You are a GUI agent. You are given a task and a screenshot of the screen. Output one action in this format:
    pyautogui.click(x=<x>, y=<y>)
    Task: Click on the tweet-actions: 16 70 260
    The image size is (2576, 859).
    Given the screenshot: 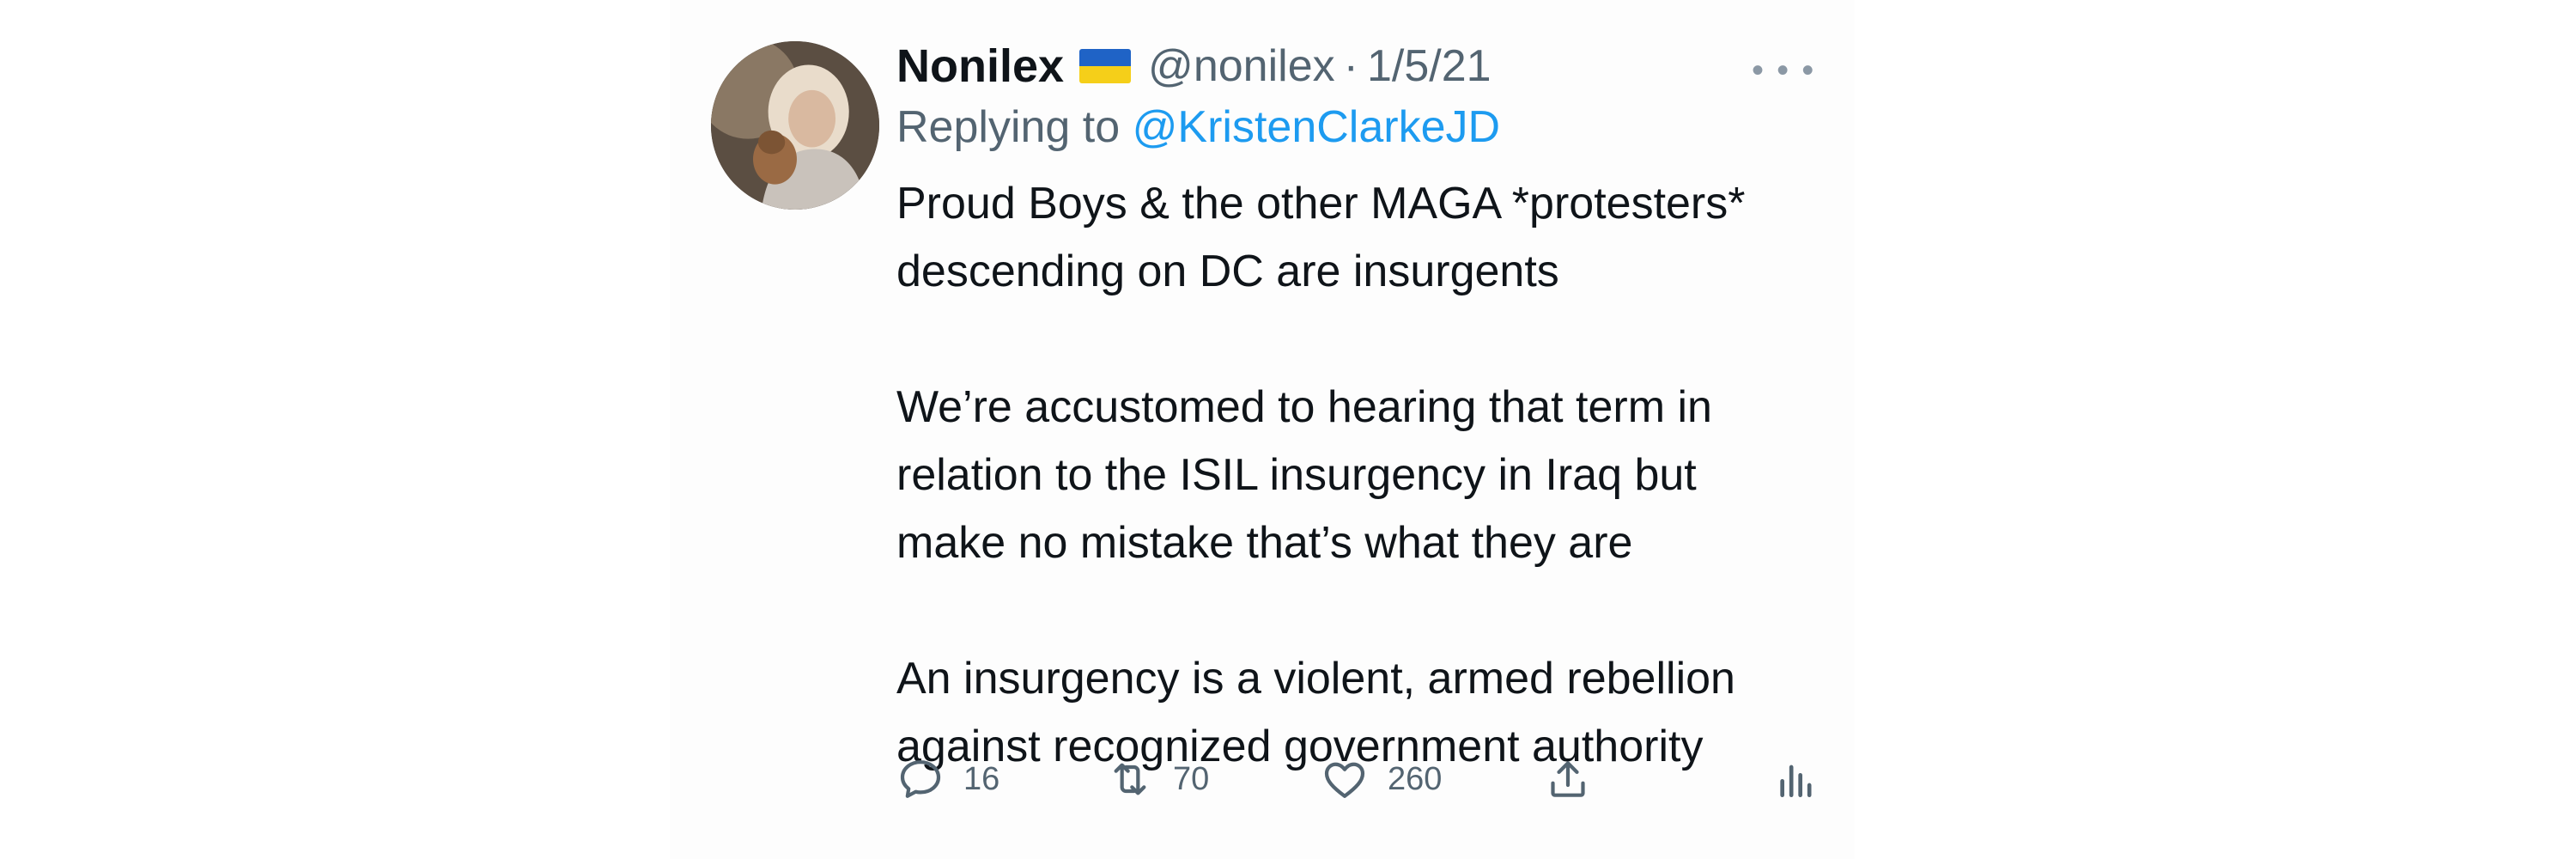 What is the action you would take?
    pyautogui.click(x=1360, y=779)
    